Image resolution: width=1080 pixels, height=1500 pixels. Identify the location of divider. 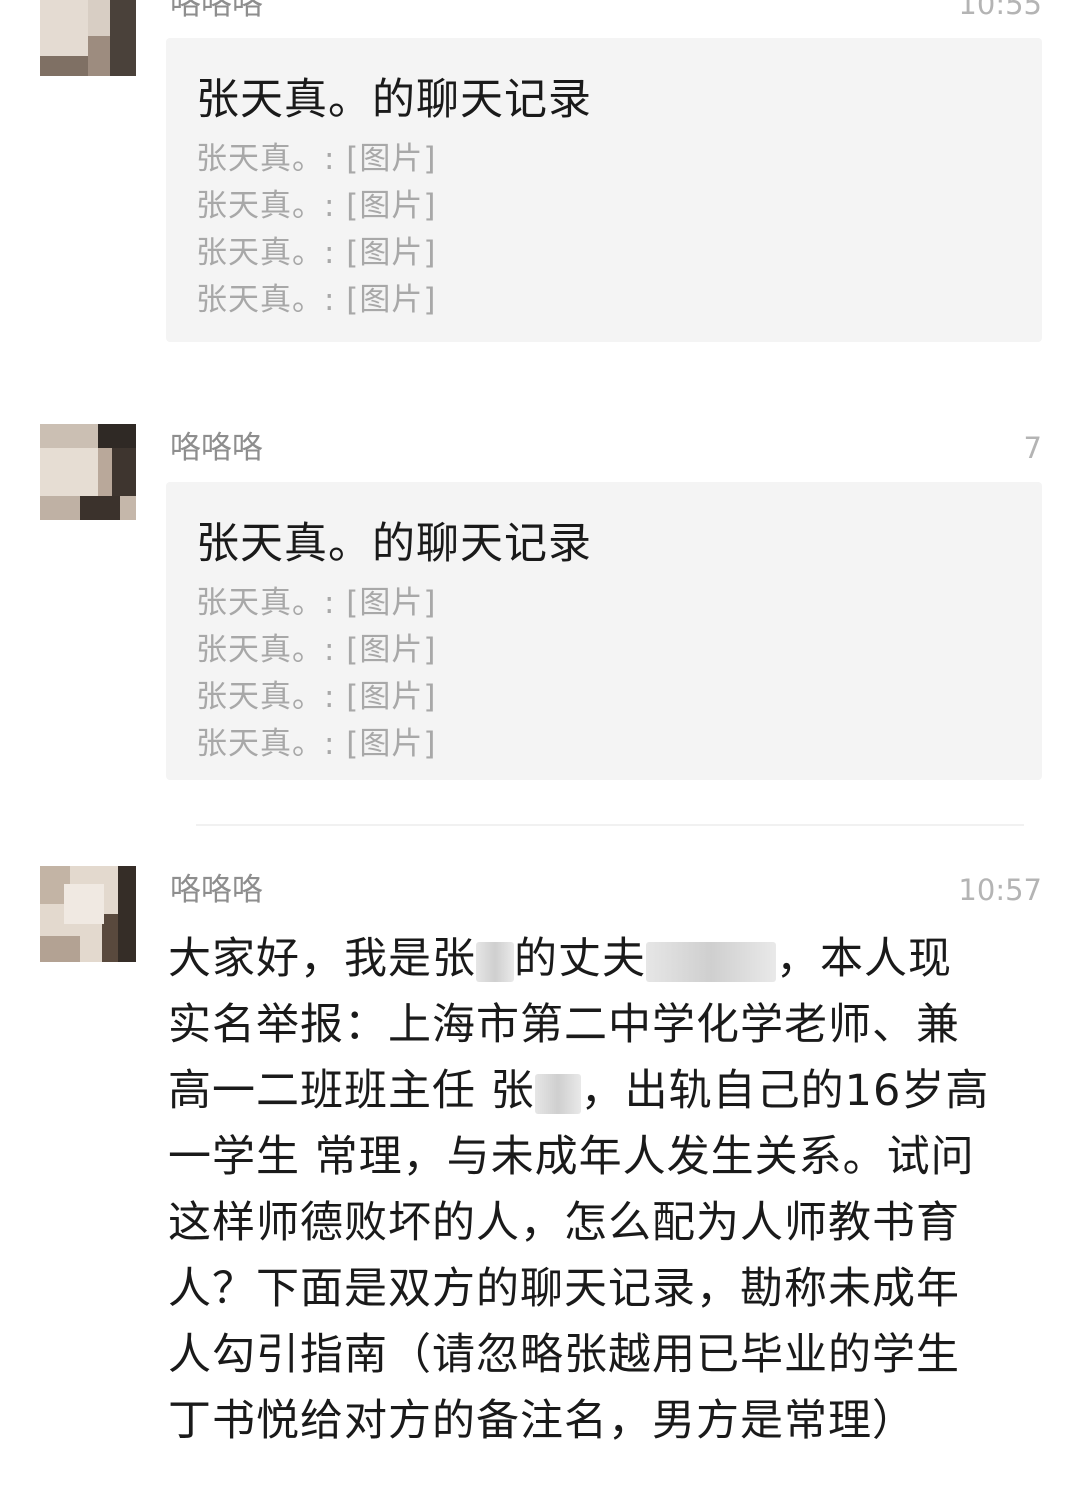
(610, 825).